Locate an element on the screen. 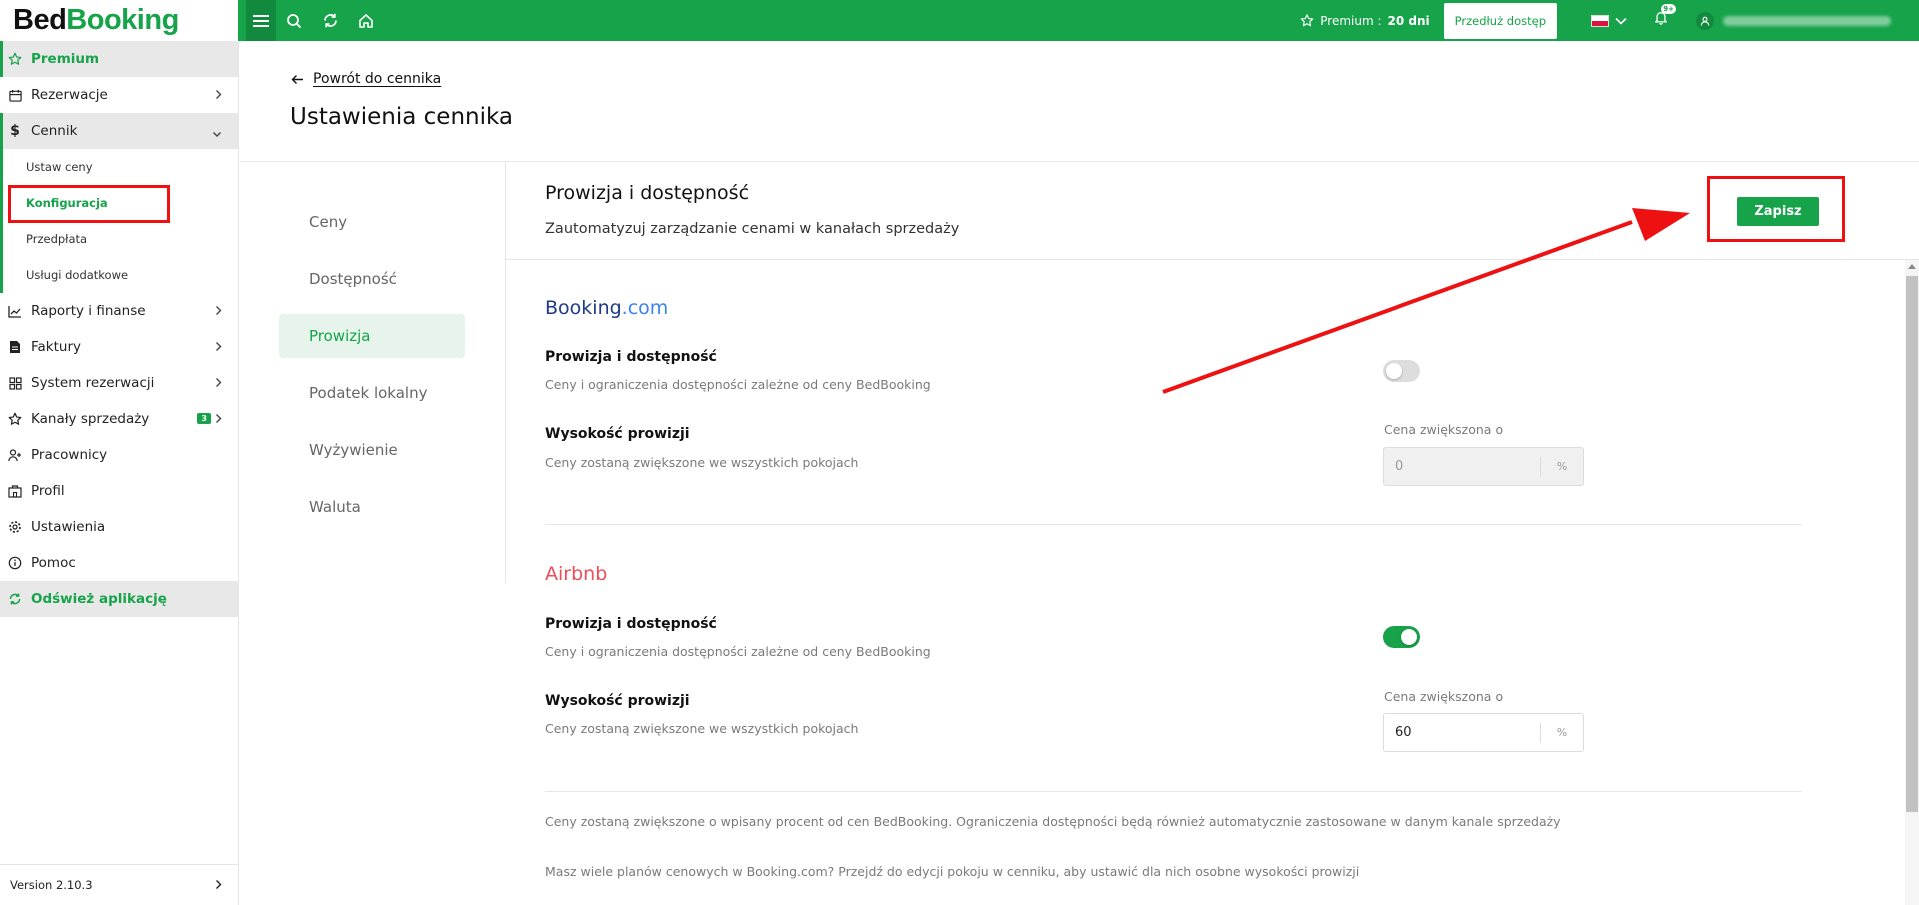 This screenshot has height=905, width=1919. info-icon is located at coordinates (15, 563).